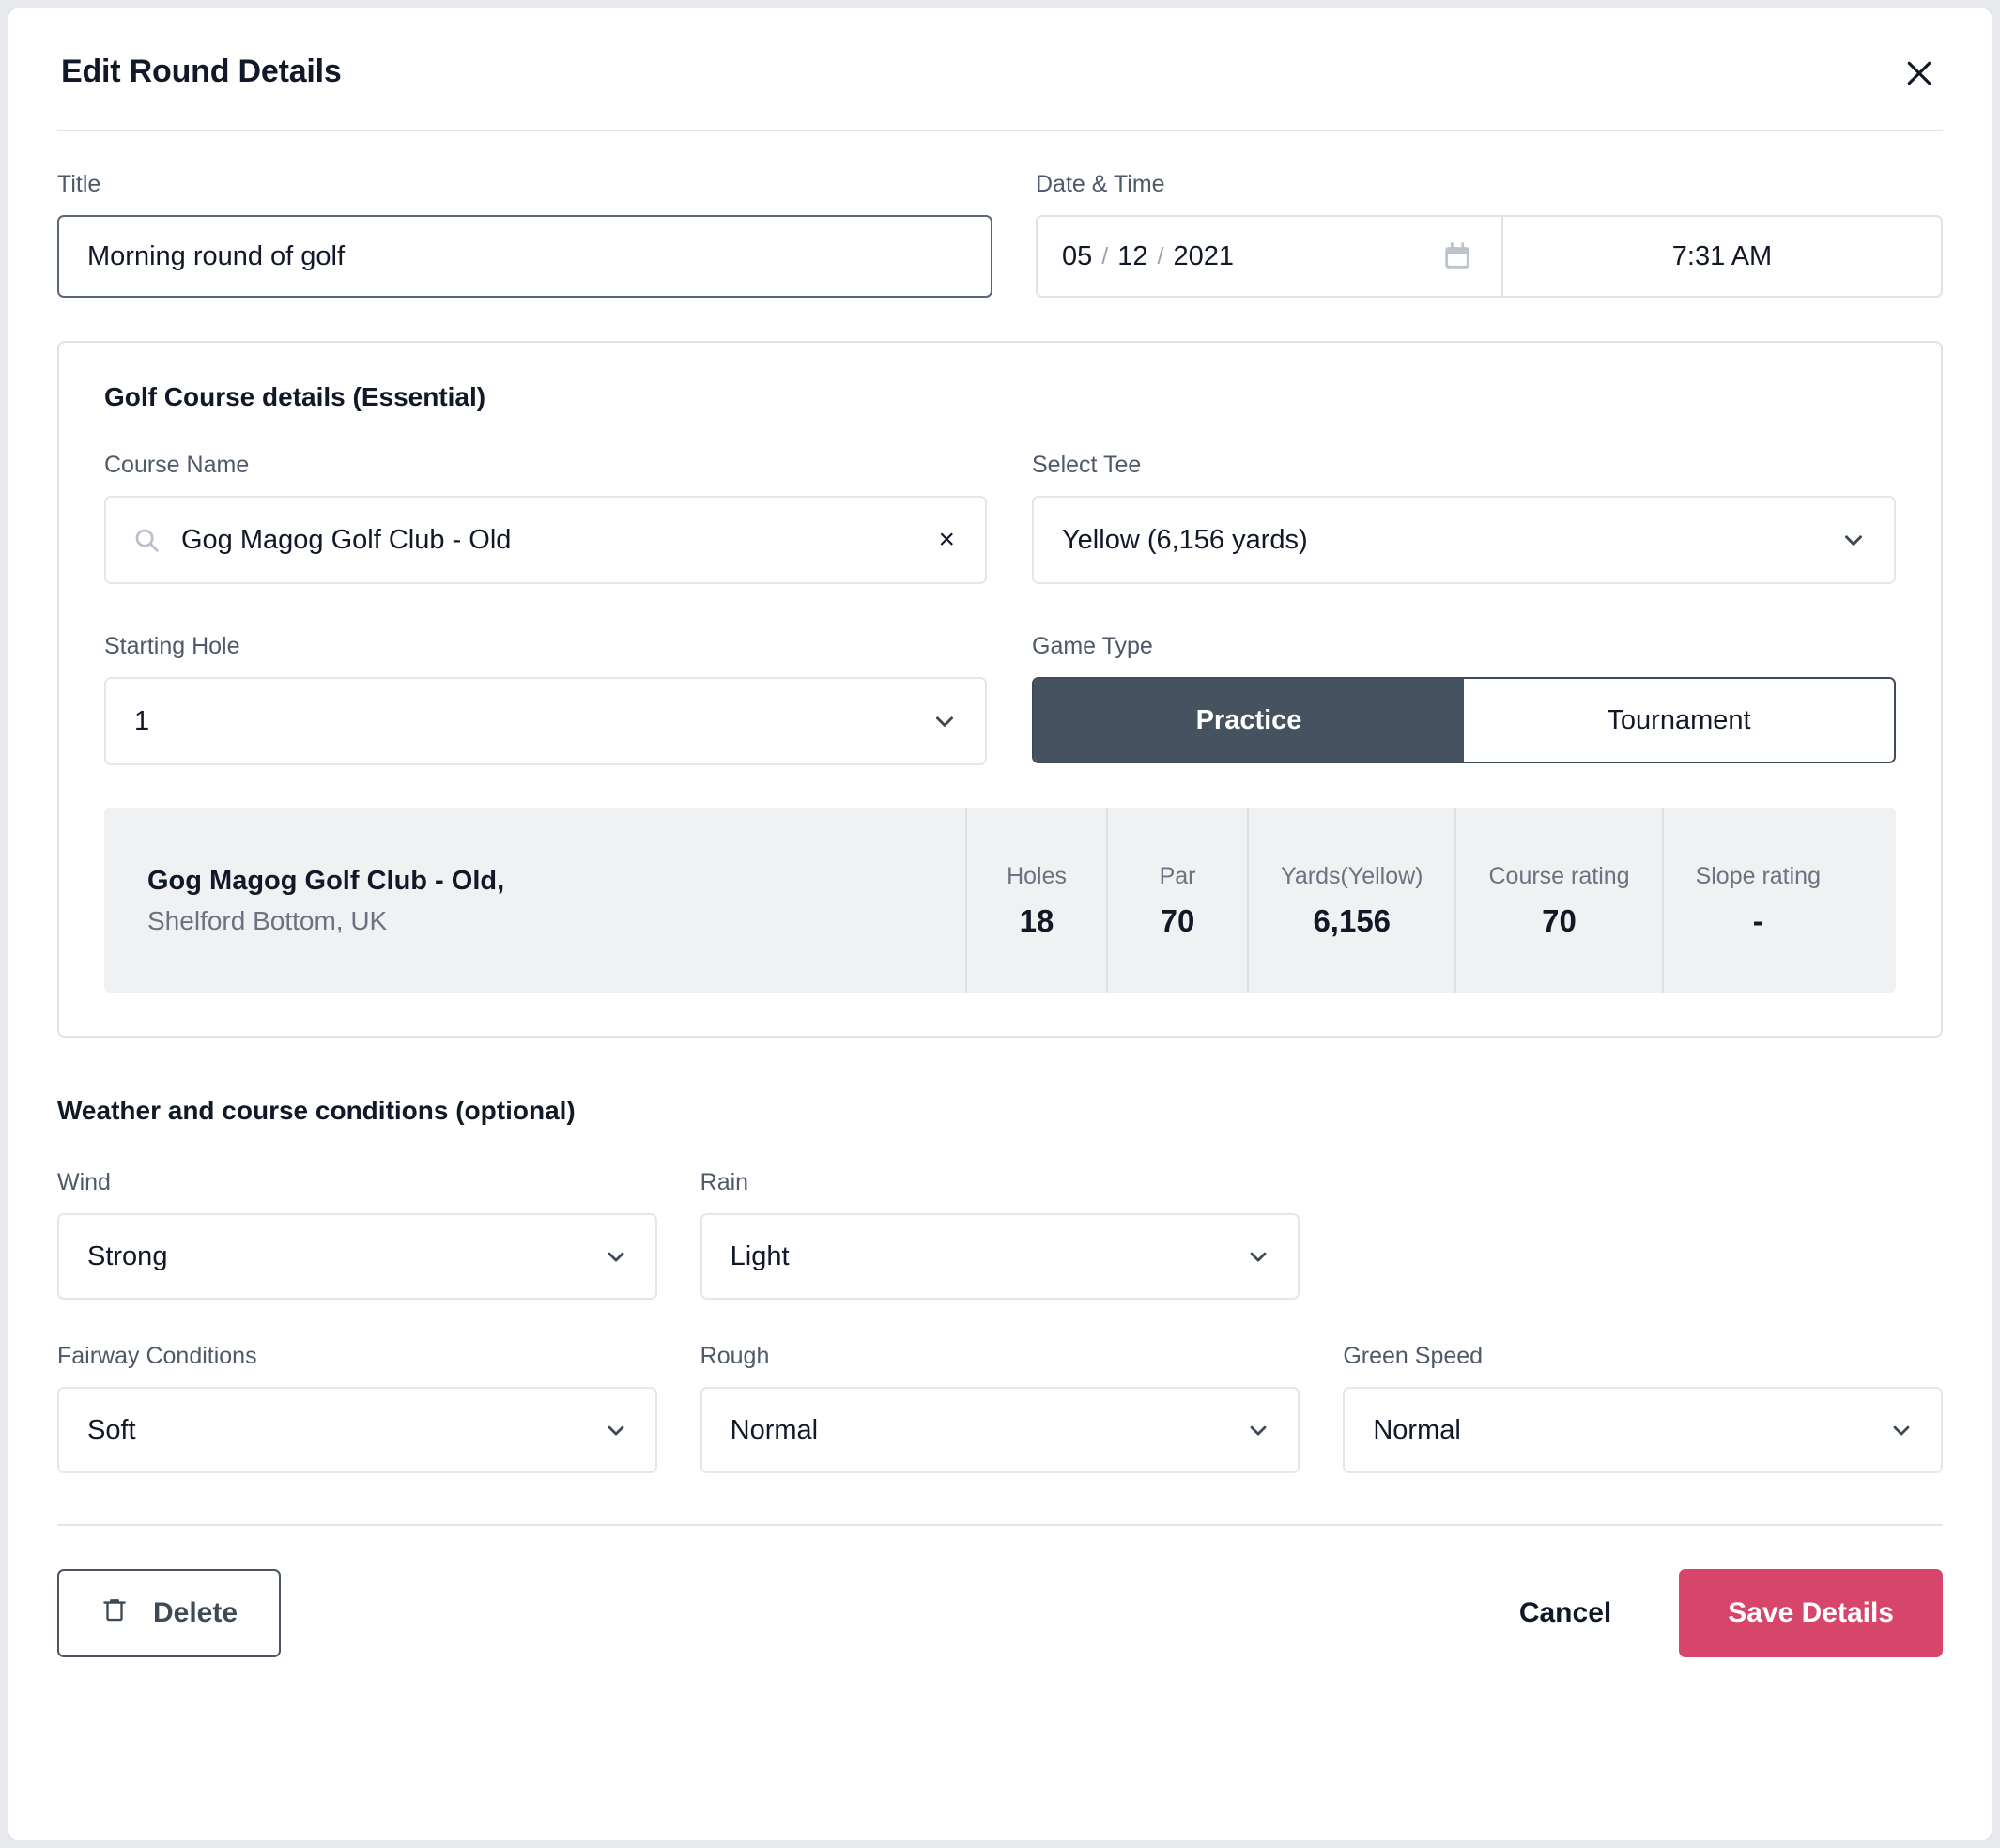  What do you see at coordinates (1352, 920) in the screenshot?
I see `stat-yards-value: 6,156` at bounding box center [1352, 920].